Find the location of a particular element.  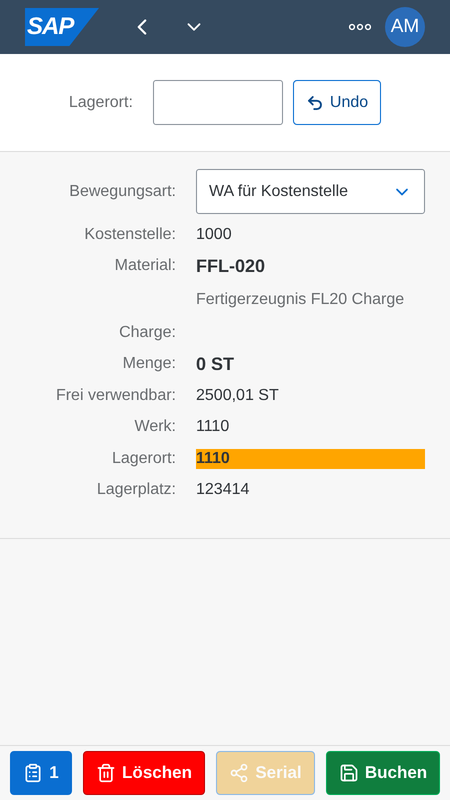

field-label: Werk: is located at coordinates (155, 427).